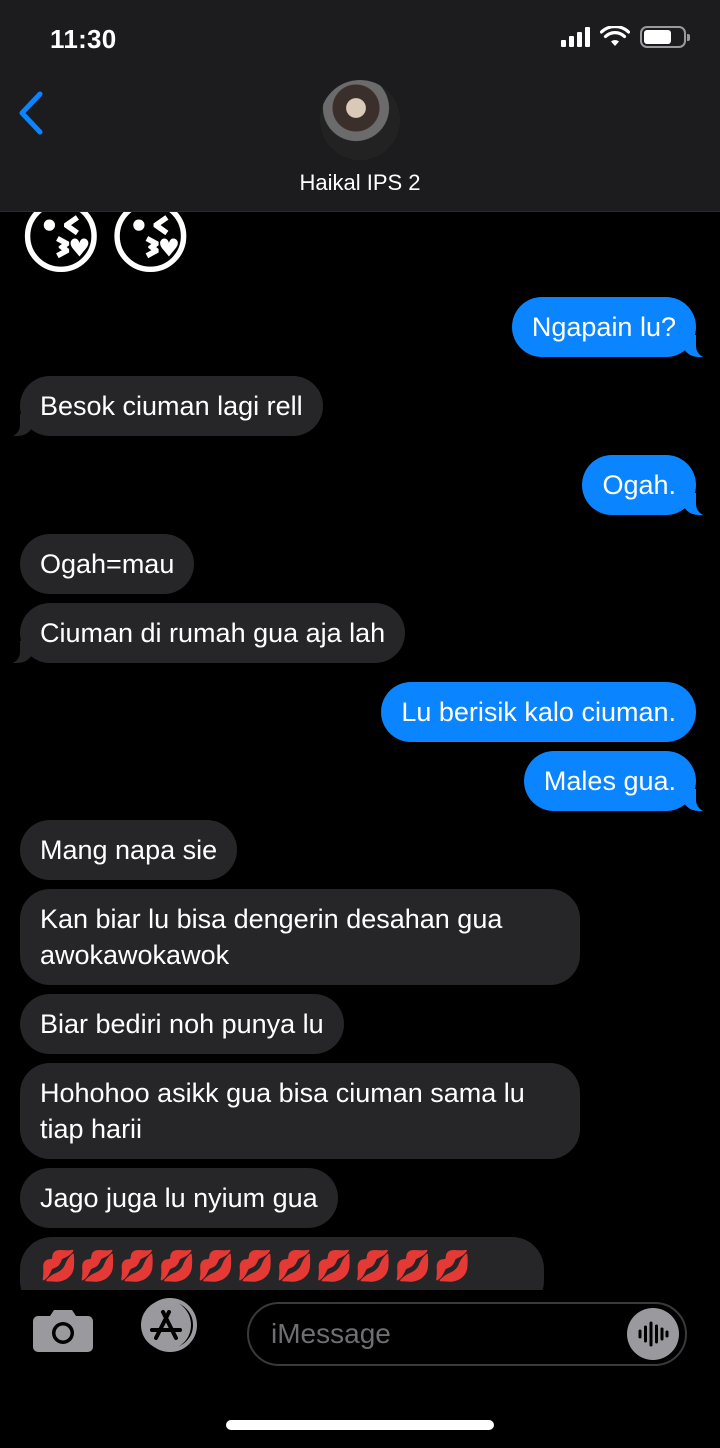 The width and height of the screenshot is (720, 1448). I want to click on message-bubble-incoming: Besok ciuman lagi rell, so click(161, 406).